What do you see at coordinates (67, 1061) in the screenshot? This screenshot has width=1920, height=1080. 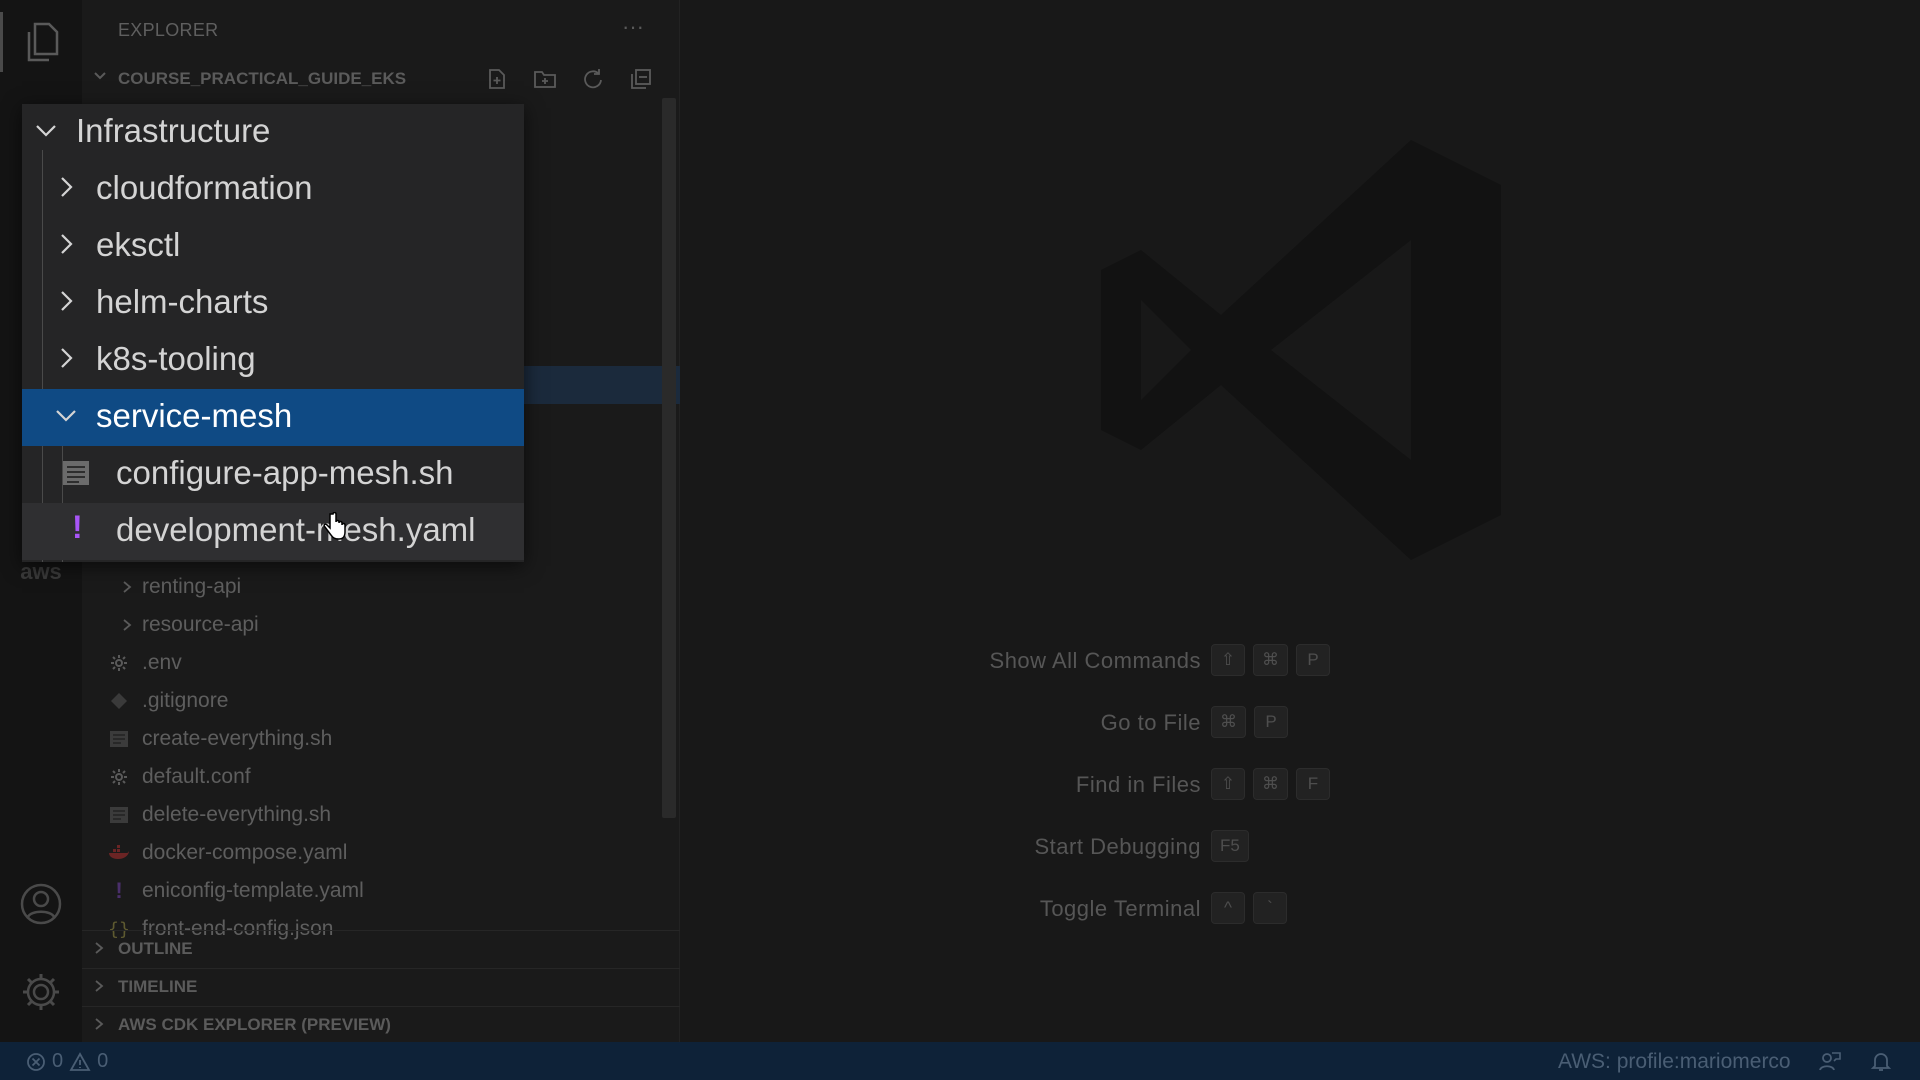 I see `problems-indicator: 0 0` at bounding box center [67, 1061].